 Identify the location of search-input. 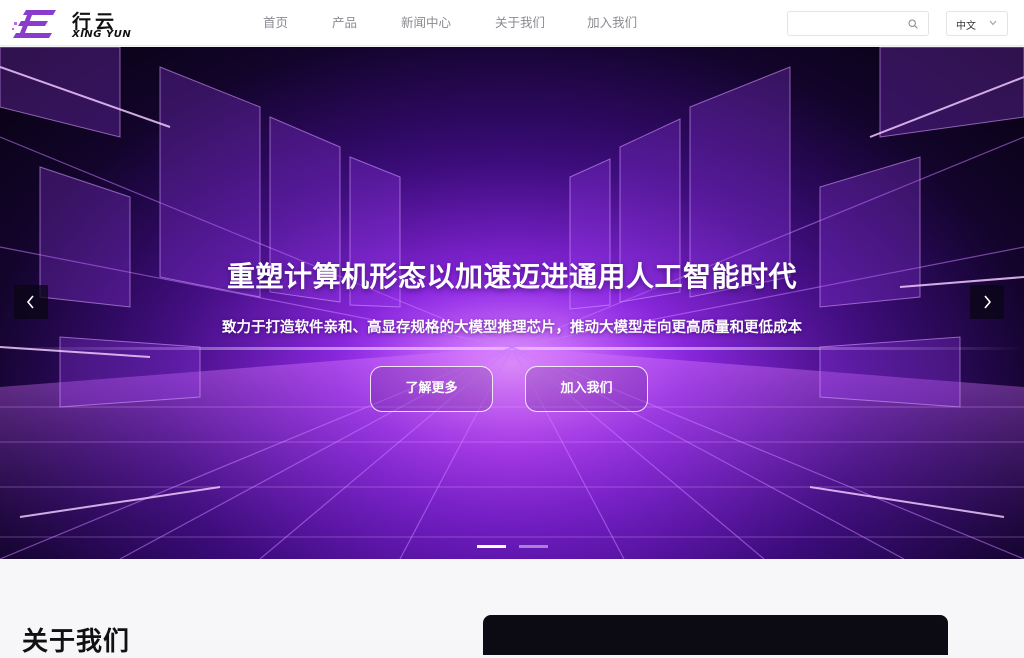
(849, 24).